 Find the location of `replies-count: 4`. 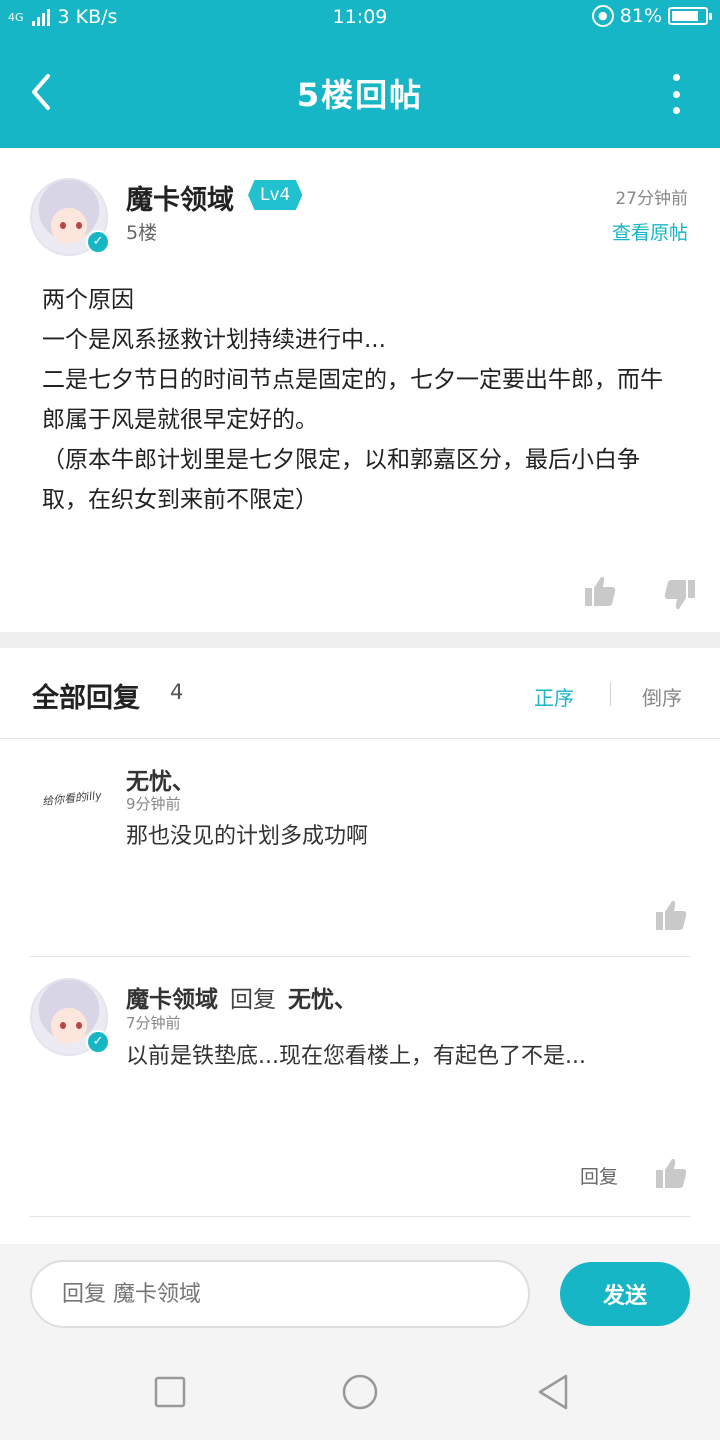

replies-count: 4 is located at coordinates (177, 692).